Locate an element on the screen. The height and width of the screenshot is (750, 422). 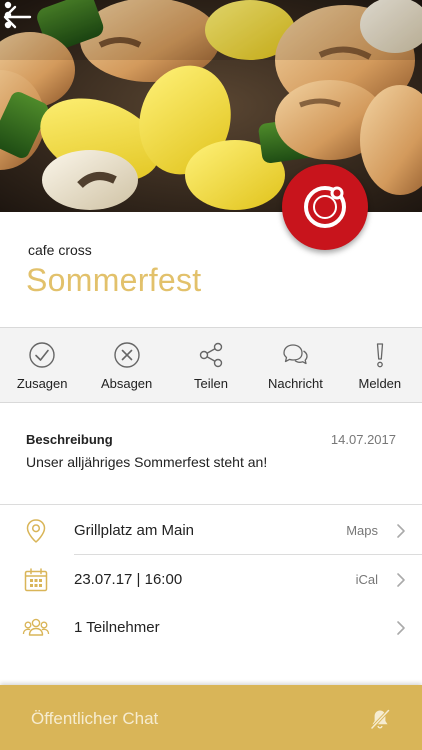
decline-button: Absagen is located at coordinates (126, 365).